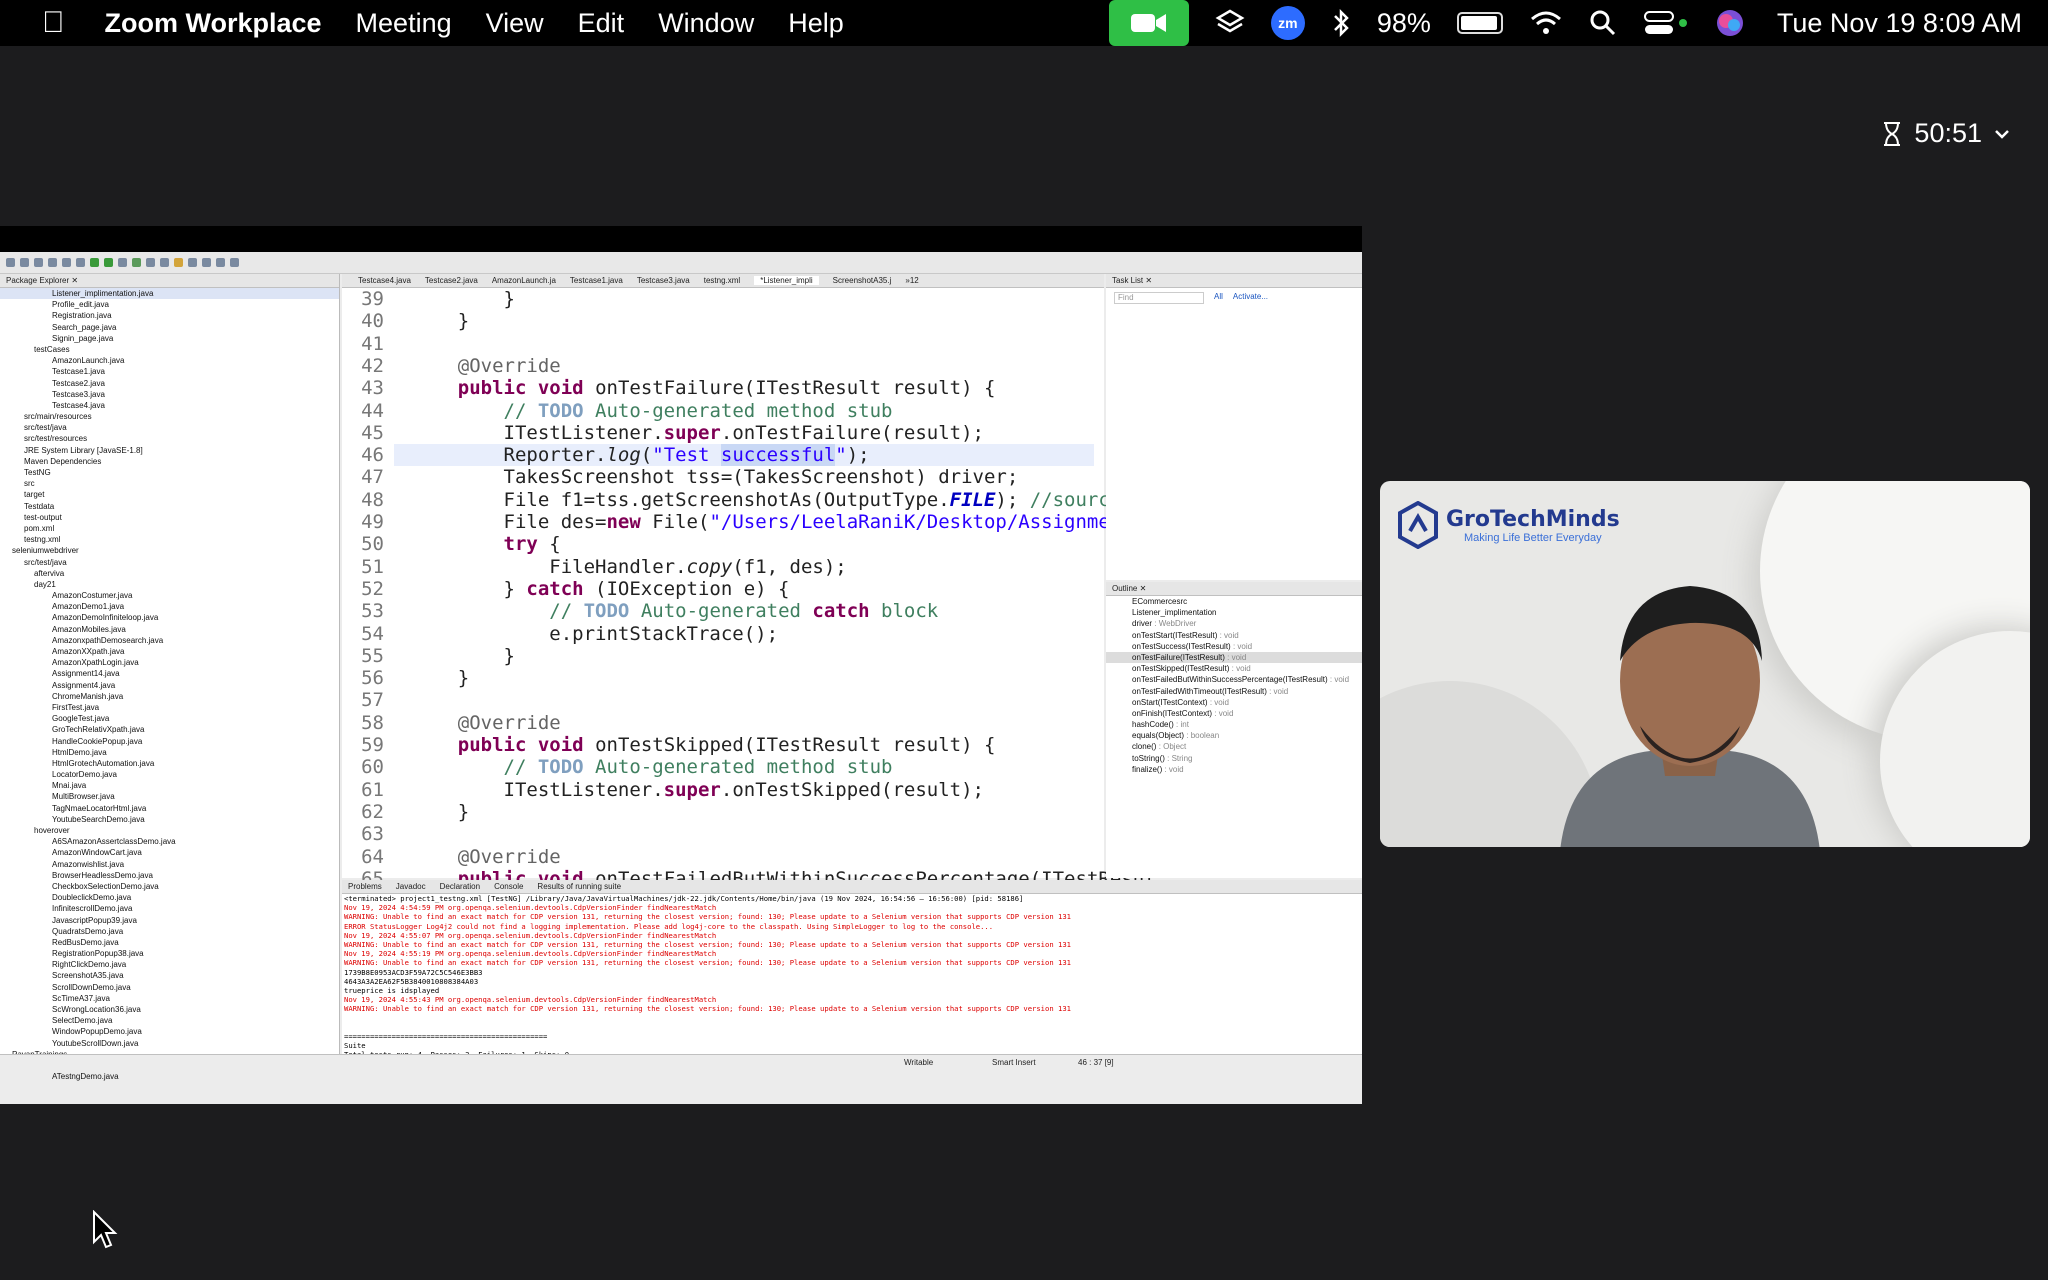 This screenshot has width=2048, height=1280. What do you see at coordinates (169, 294) in the screenshot?
I see `tree-item: Listener_implimentation.java` at bounding box center [169, 294].